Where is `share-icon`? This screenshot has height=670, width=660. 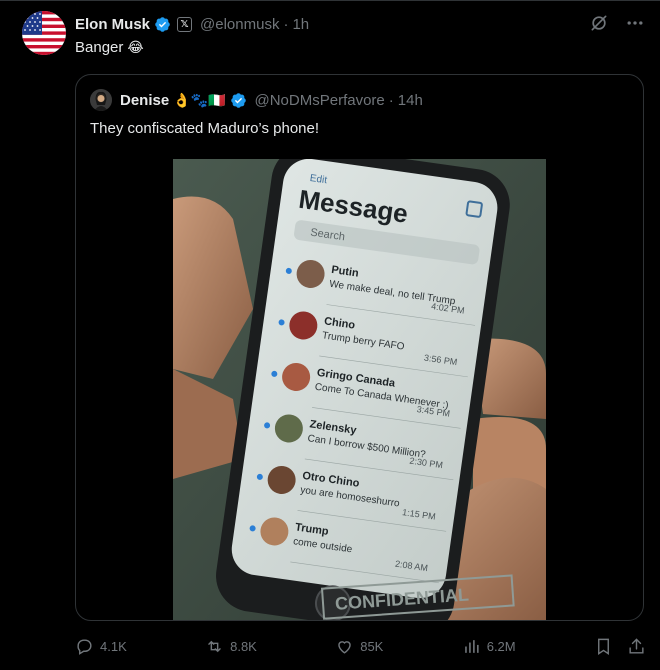 share-icon is located at coordinates (636, 645).